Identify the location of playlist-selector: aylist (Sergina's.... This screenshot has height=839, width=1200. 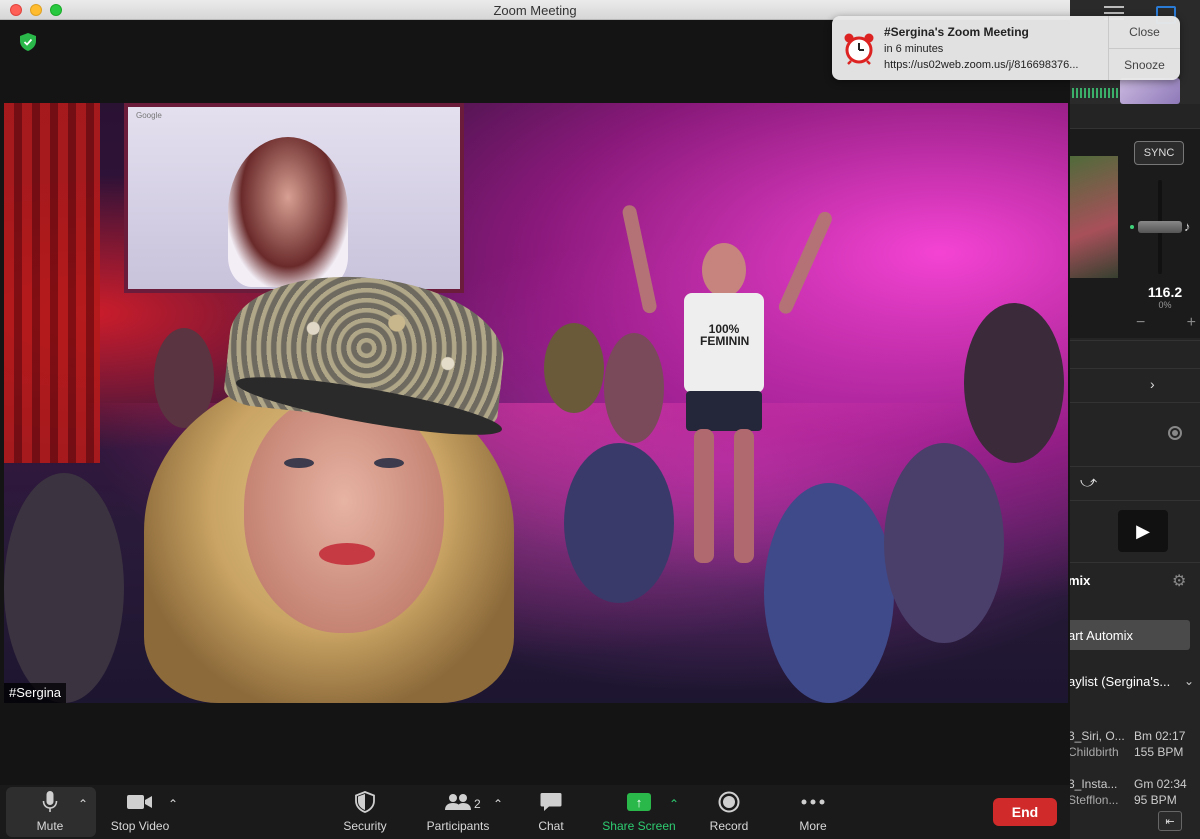
(1119, 681).